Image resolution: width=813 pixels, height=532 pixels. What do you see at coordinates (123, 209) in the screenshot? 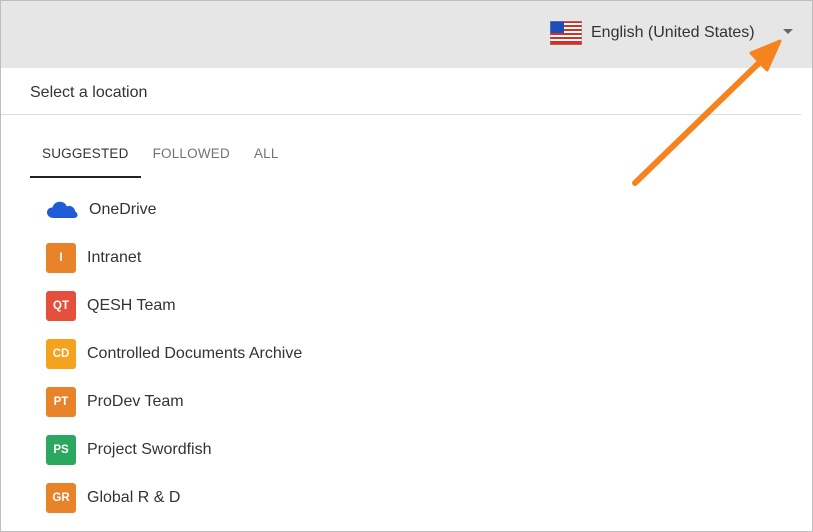
I see `list-item-label: OneDrive` at bounding box center [123, 209].